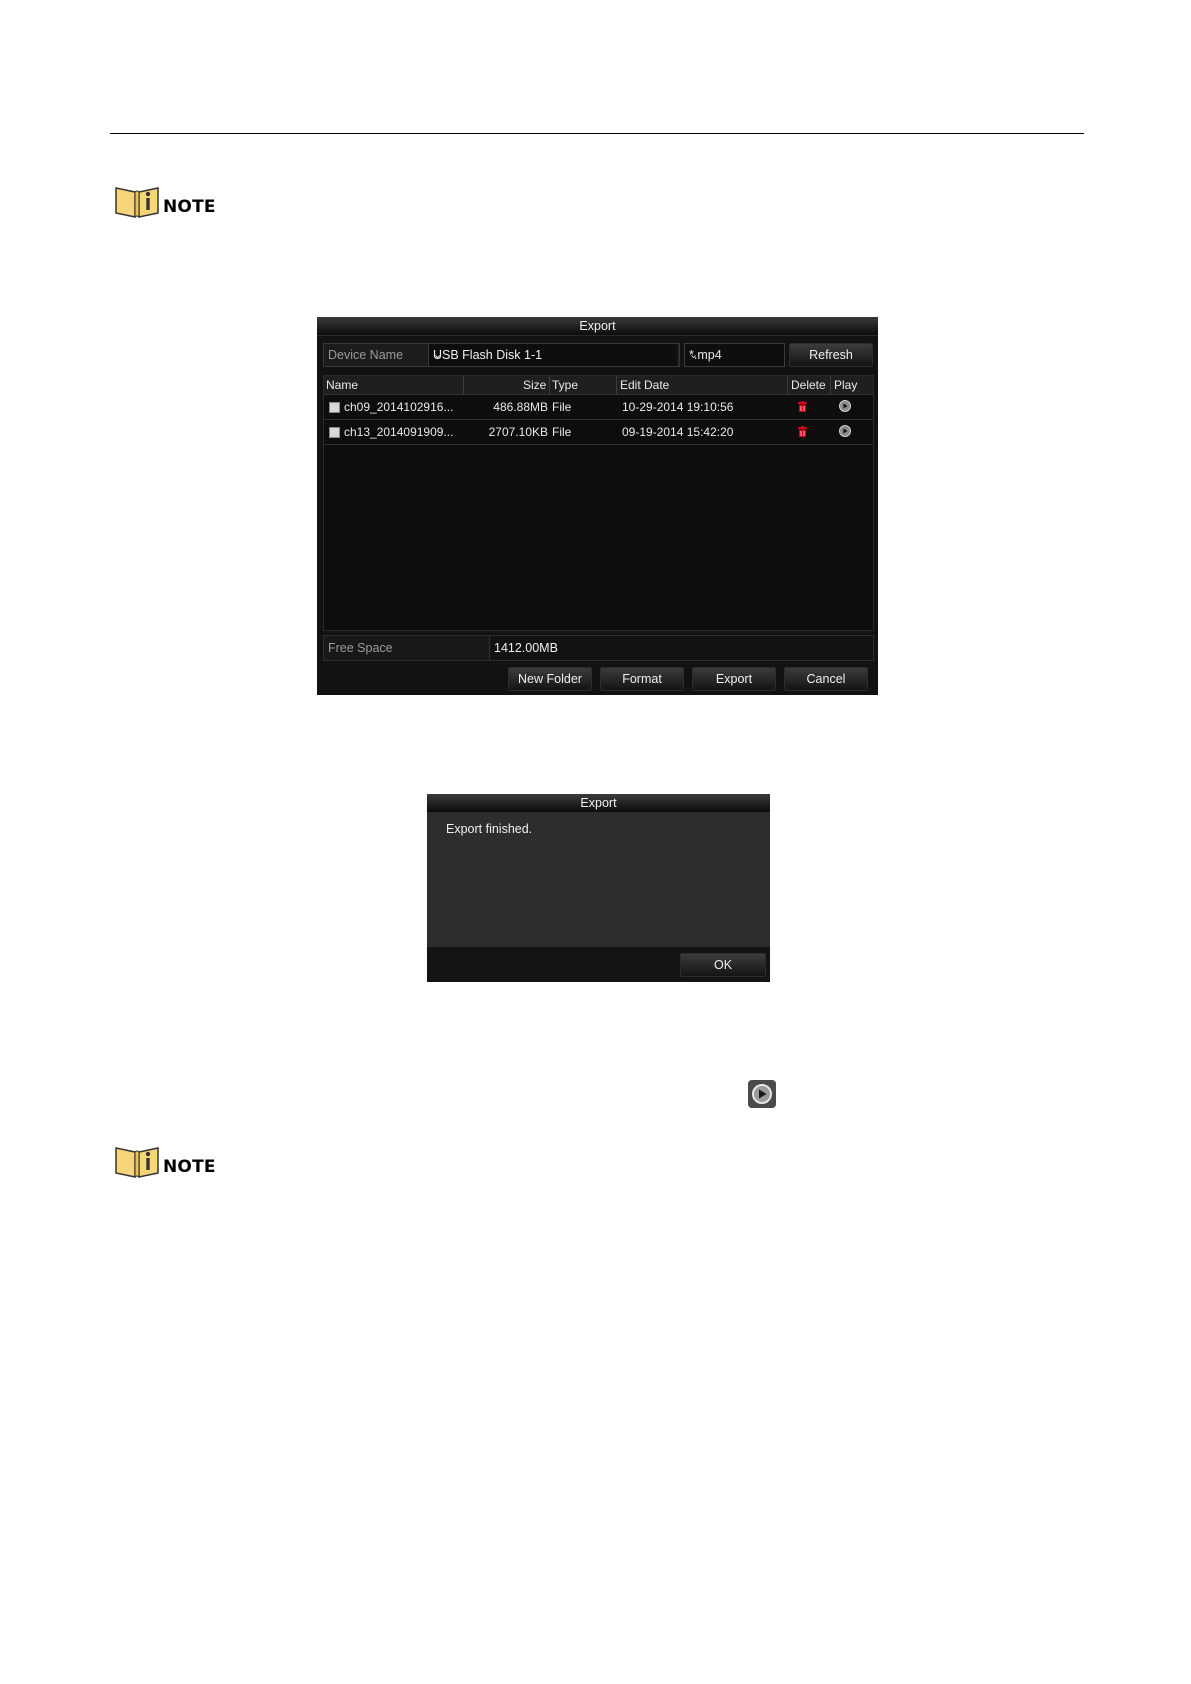 The height and width of the screenshot is (1684, 1191). What do you see at coordinates (678, 407) in the screenshot?
I see `file-edit-date: 10-29-2014 19:10:56` at bounding box center [678, 407].